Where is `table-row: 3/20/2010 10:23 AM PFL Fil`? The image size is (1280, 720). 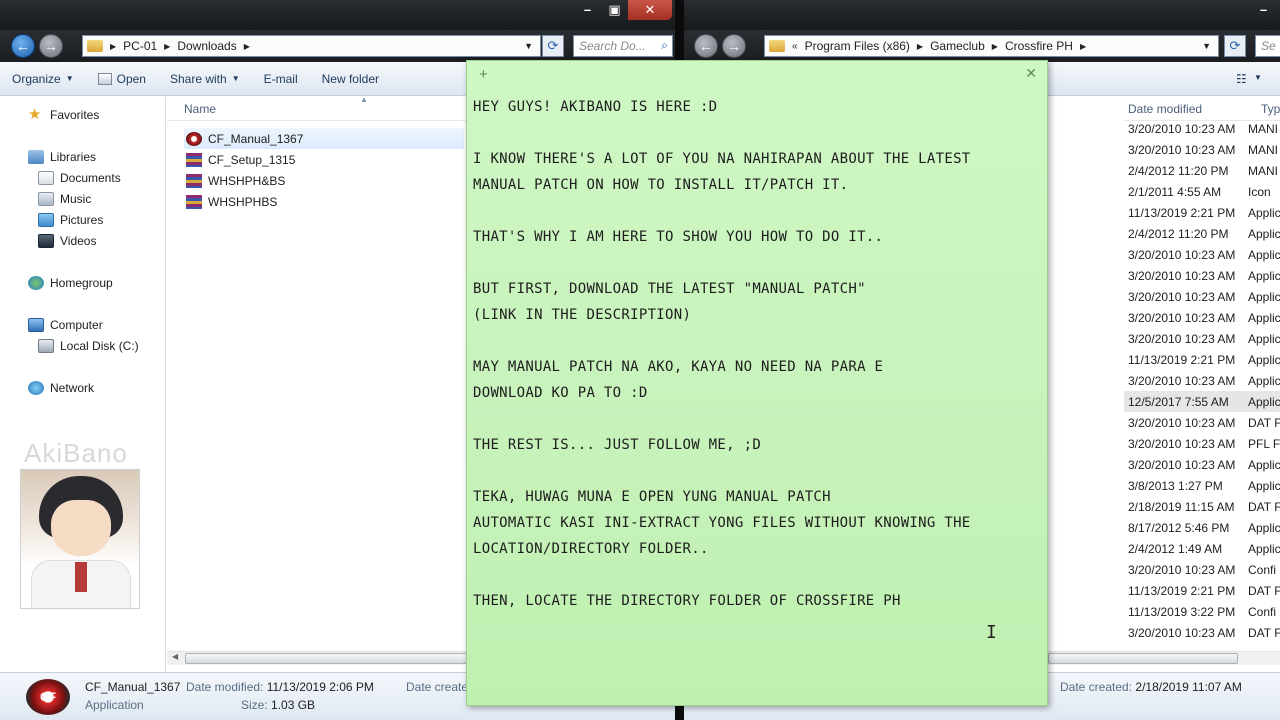 table-row: 3/20/2010 10:23 AM PFL Fil is located at coordinates (1202, 443).